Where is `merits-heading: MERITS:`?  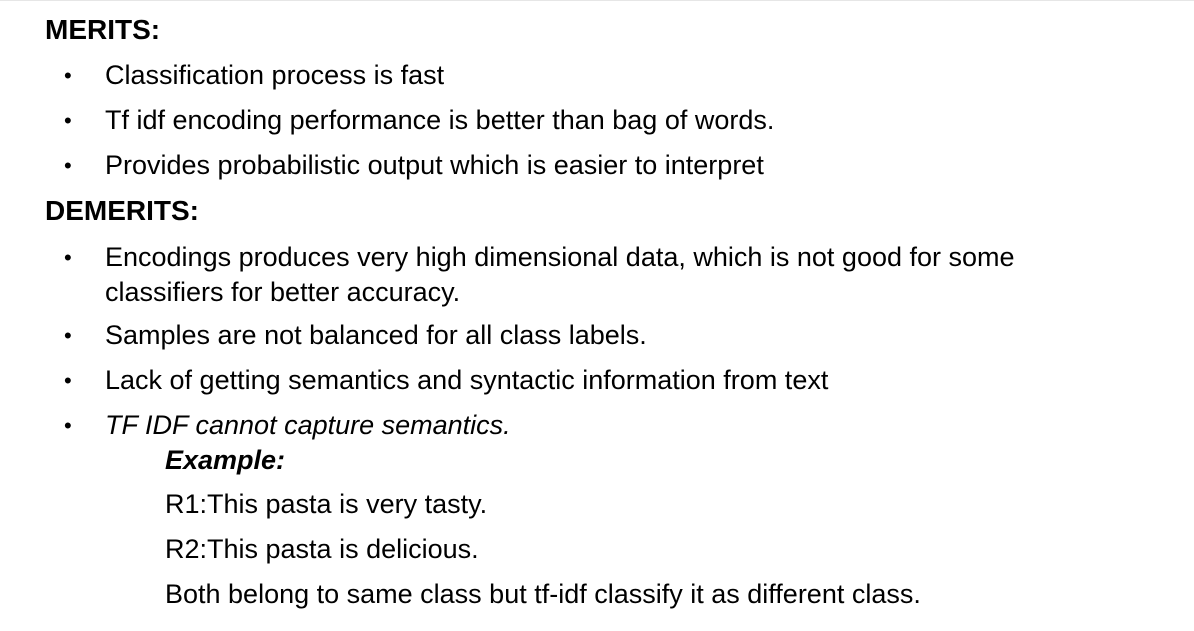
merits-heading: MERITS: is located at coordinates (103, 29).